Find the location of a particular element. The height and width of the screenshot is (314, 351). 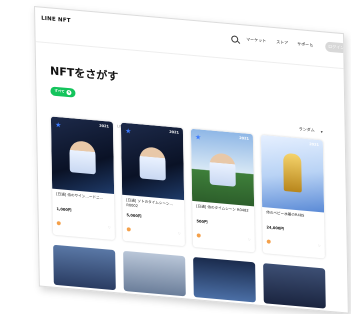

filter-all: すべて 5 is located at coordinates (63, 92).